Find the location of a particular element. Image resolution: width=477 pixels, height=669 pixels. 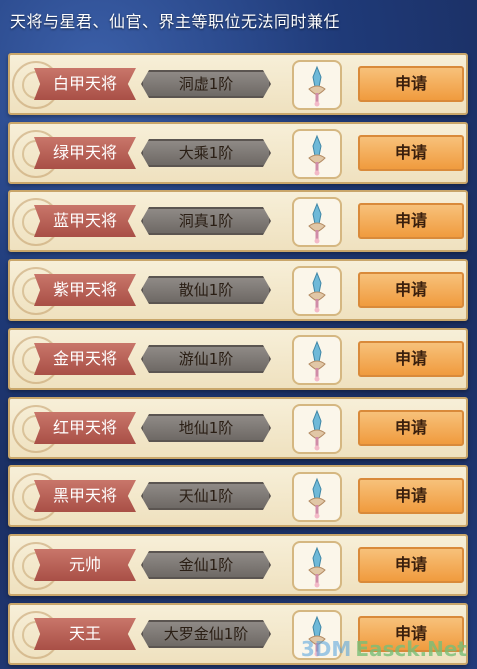

position-title: 绿甲天将 is located at coordinates (85, 153).